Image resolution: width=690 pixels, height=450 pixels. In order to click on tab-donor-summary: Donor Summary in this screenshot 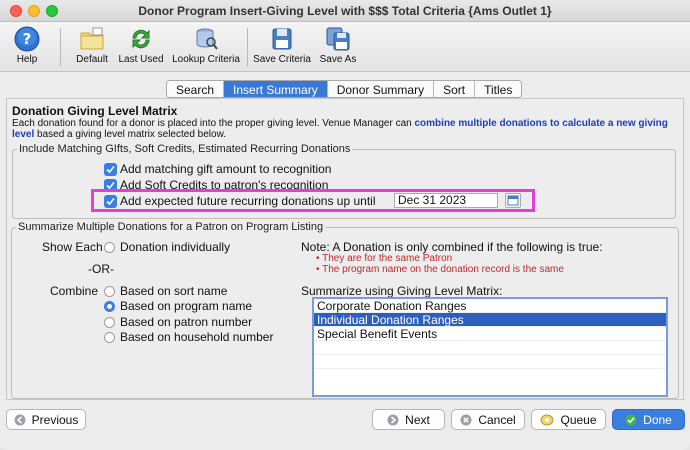, I will do `click(381, 89)`.